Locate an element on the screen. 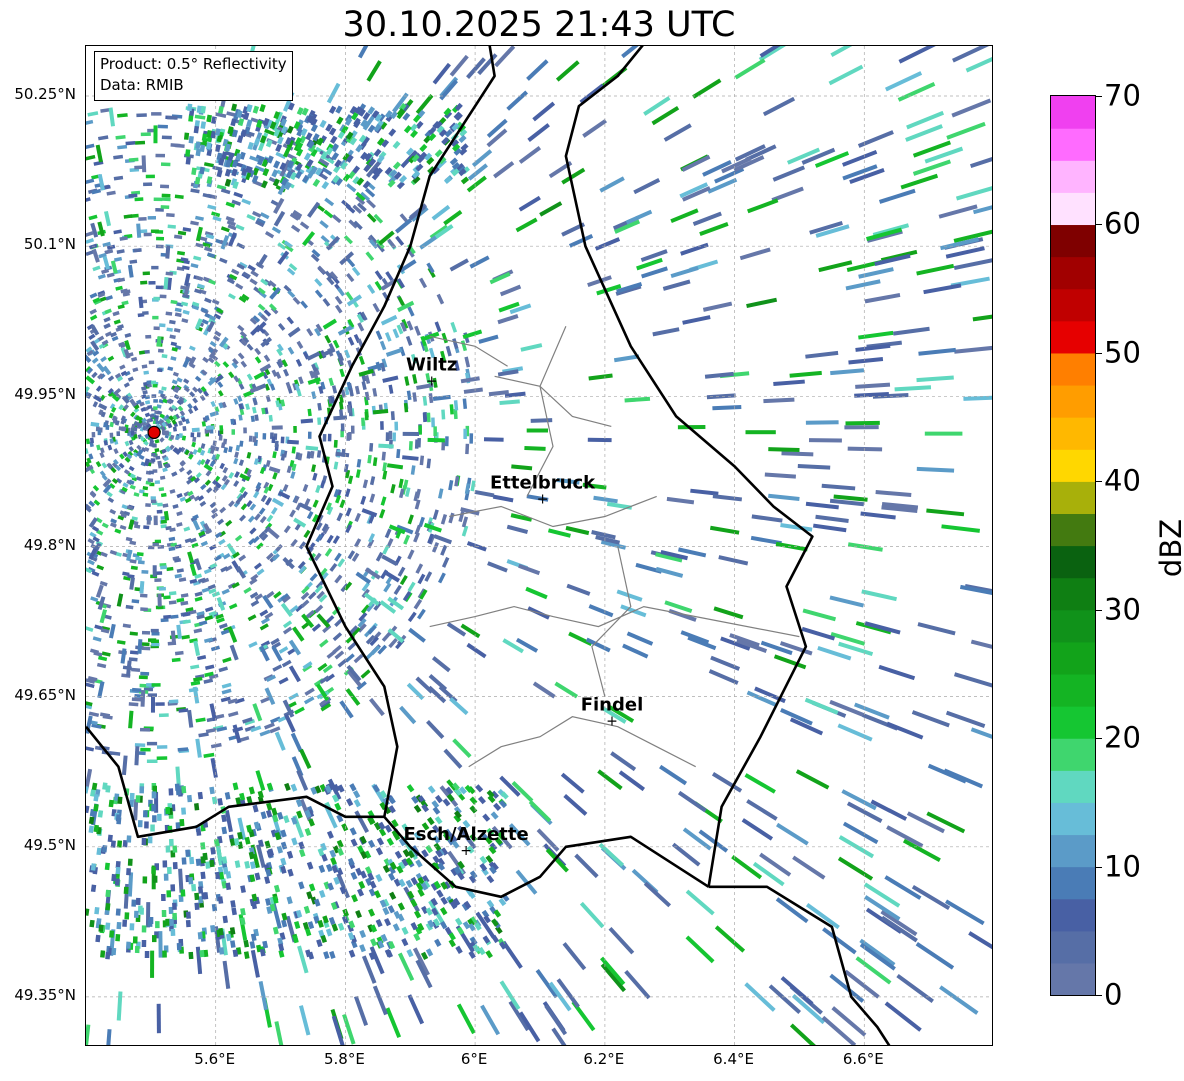 This screenshot has height=1081, width=1184. city-label: Ettelbruck is located at coordinates (543, 483).